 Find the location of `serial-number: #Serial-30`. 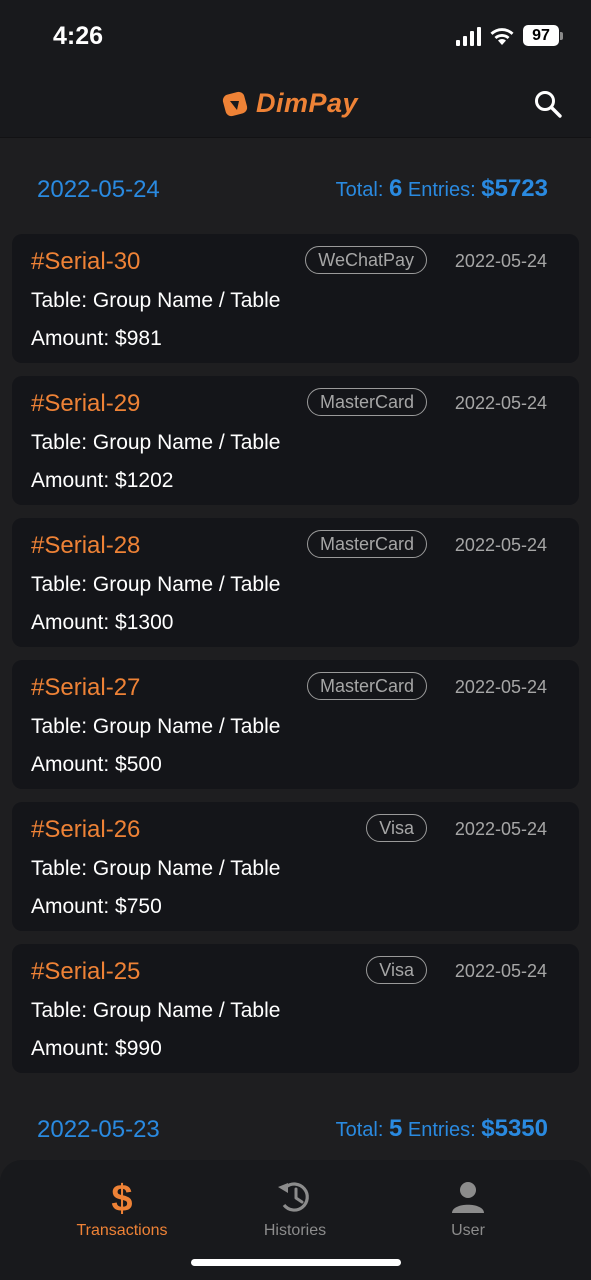

serial-number: #Serial-30 is located at coordinates (86, 261).